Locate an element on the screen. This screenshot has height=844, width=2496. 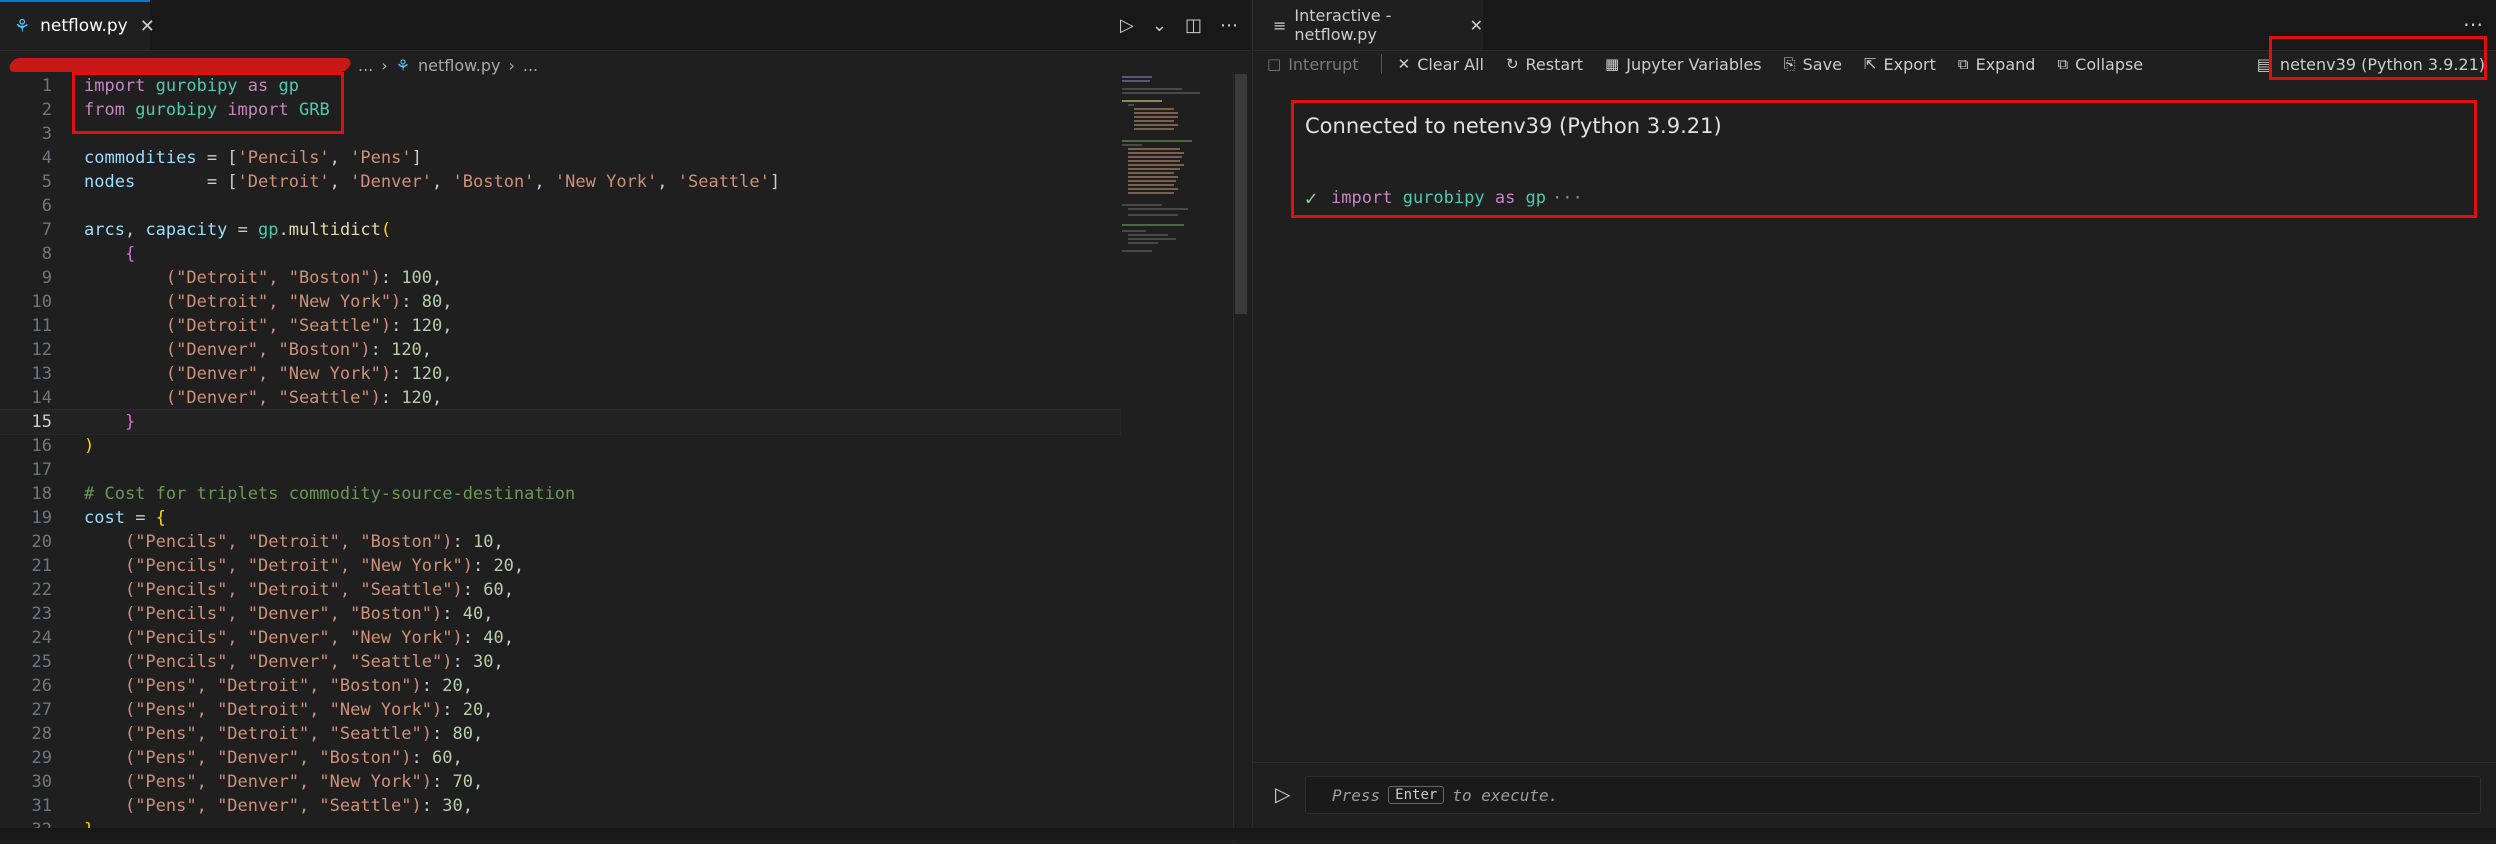
code-text: { is located at coordinates (130, 254).